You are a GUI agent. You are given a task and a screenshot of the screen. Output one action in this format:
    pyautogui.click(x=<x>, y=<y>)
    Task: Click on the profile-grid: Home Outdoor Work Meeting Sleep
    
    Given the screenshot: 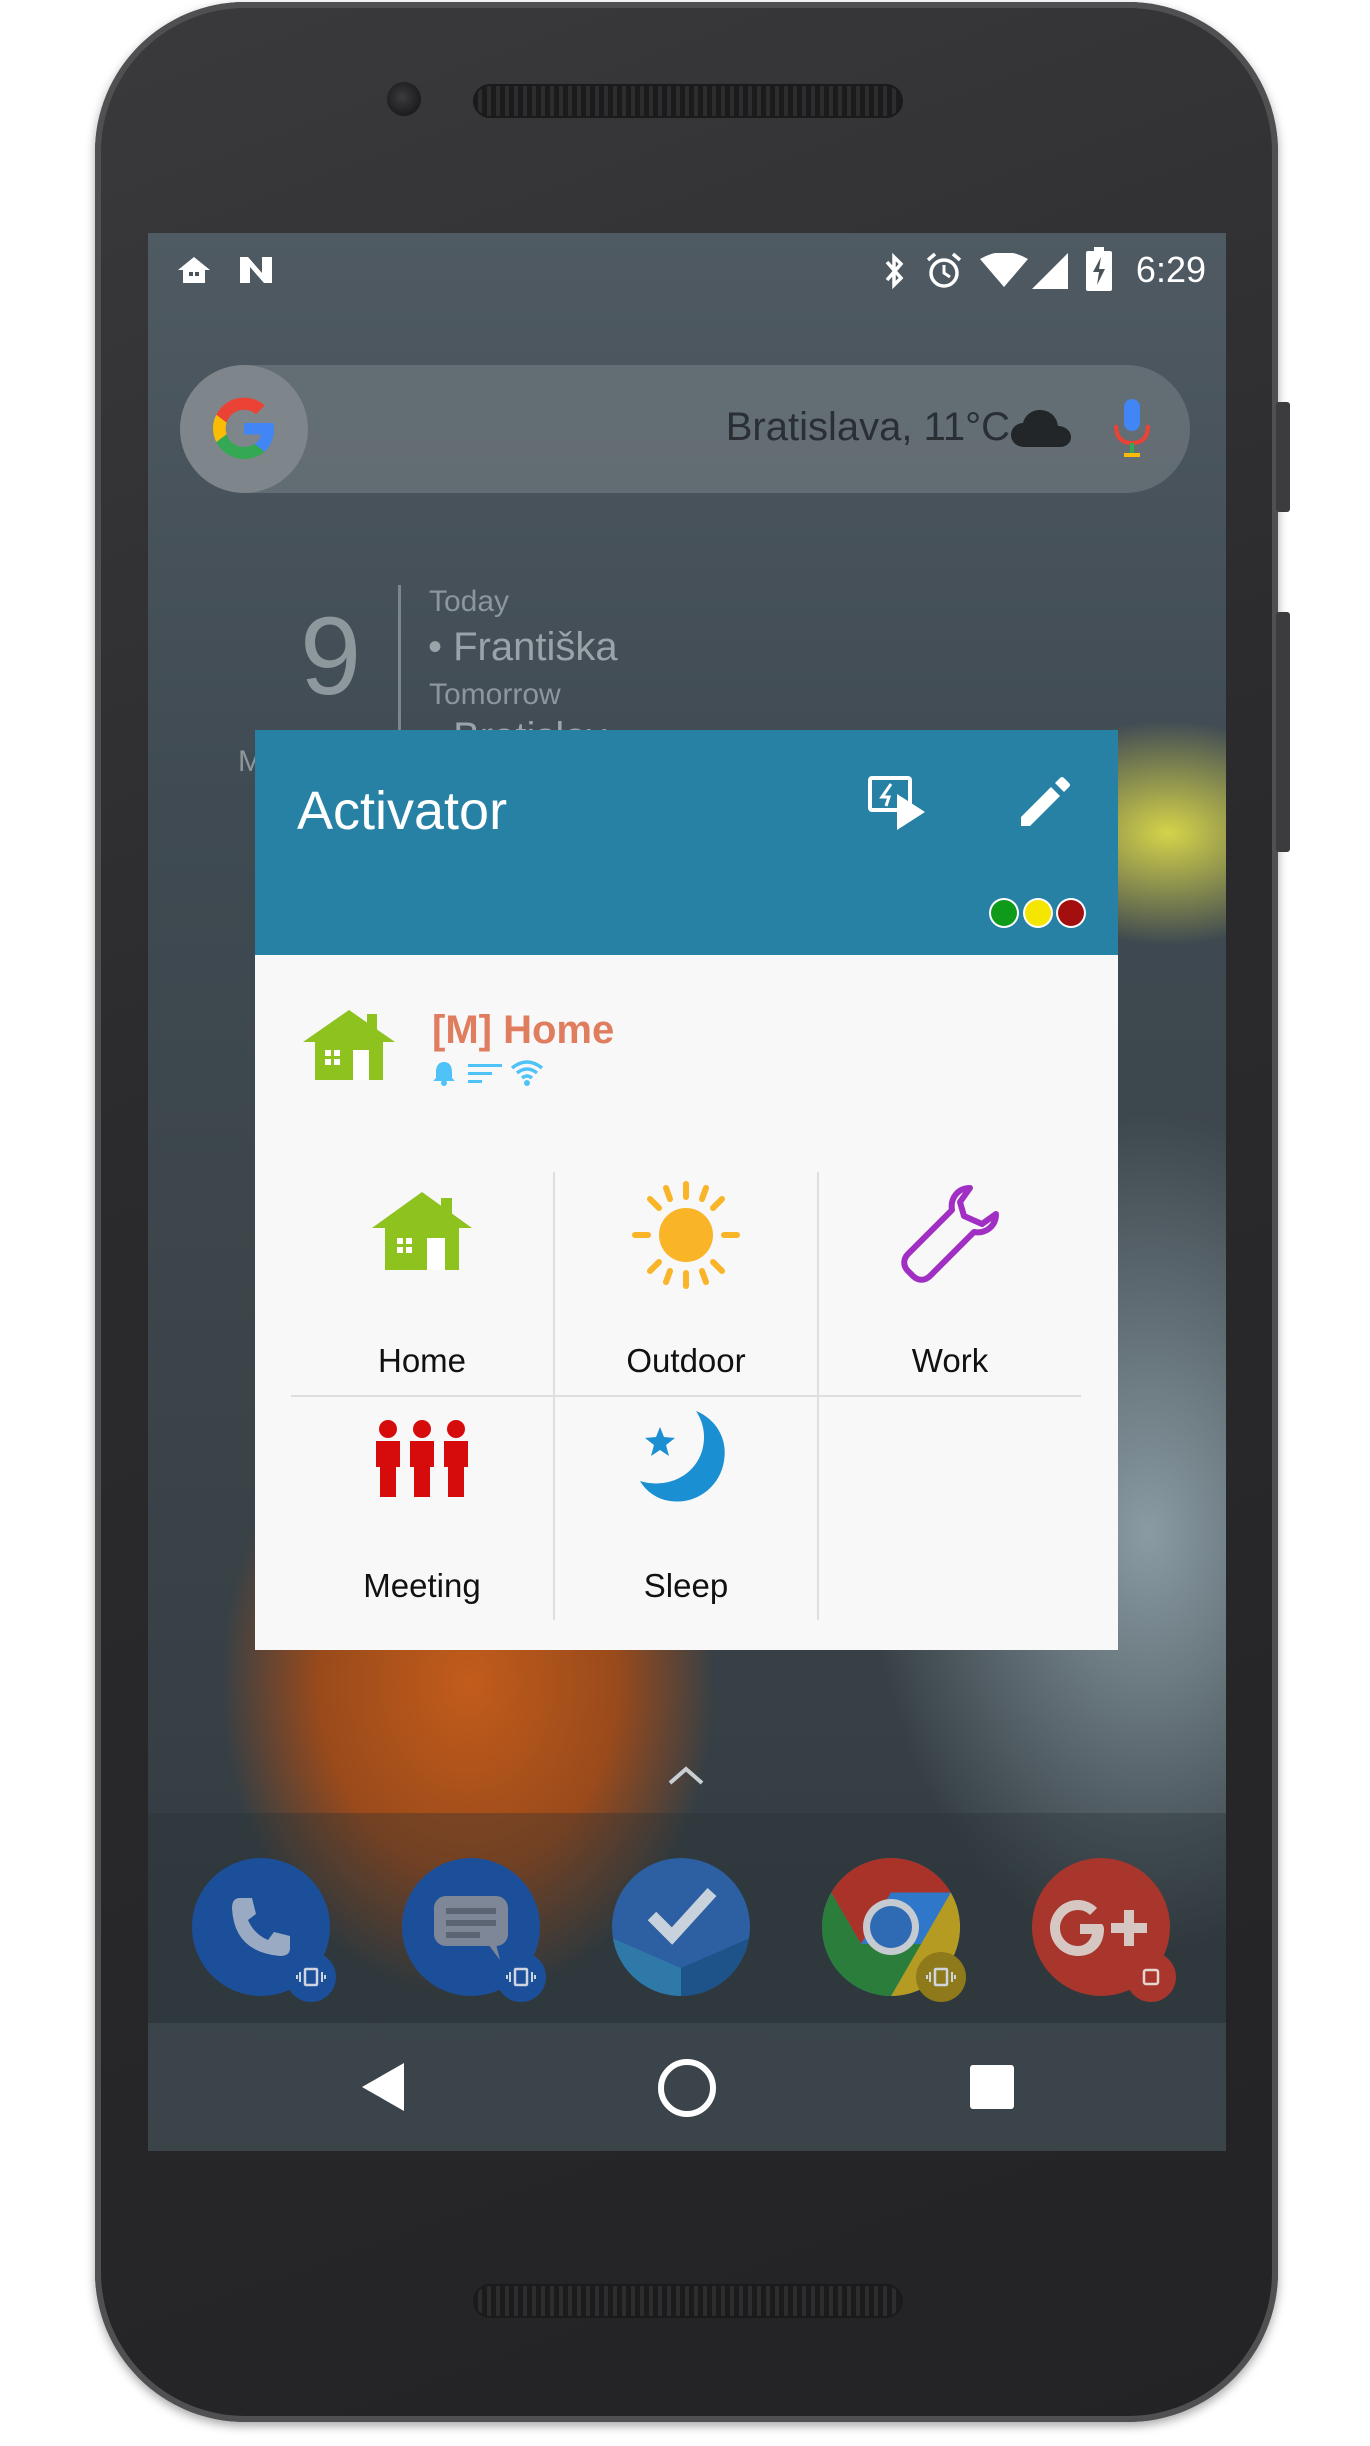 What is the action you would take?
    pyautogui.click(x=686, y=1396)
    